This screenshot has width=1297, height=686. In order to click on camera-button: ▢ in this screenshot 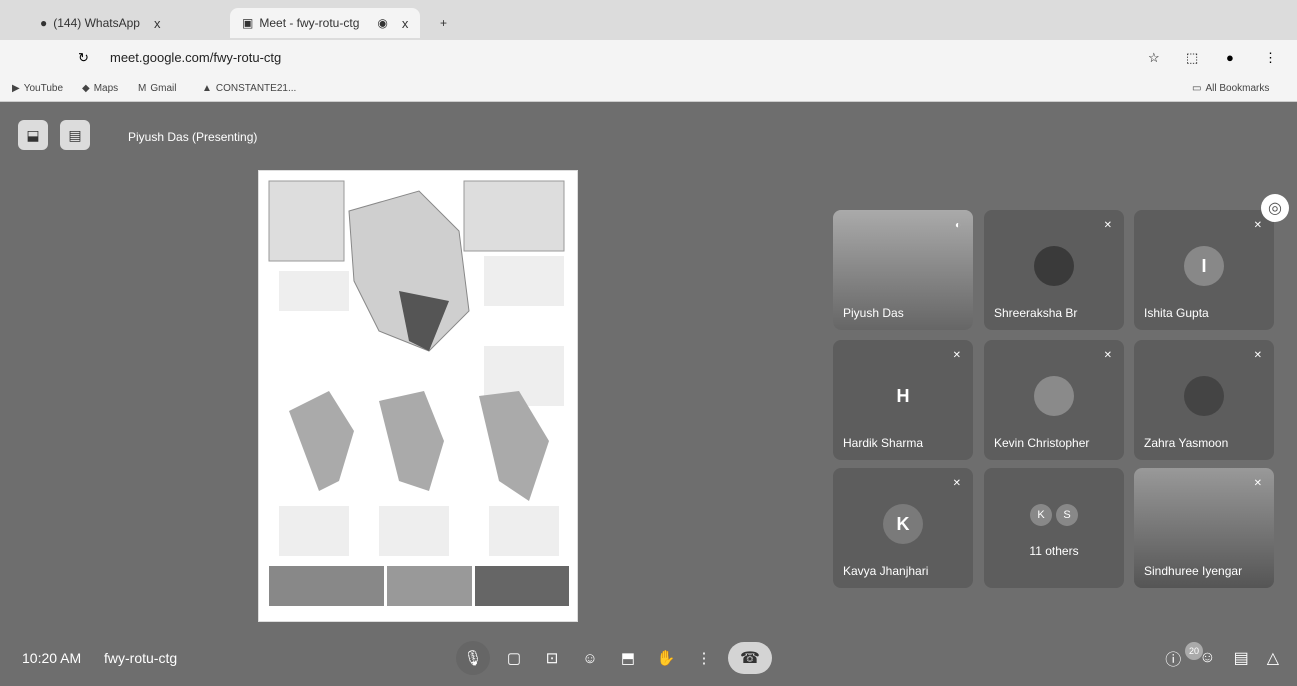, I will do `click(514, 658)`.